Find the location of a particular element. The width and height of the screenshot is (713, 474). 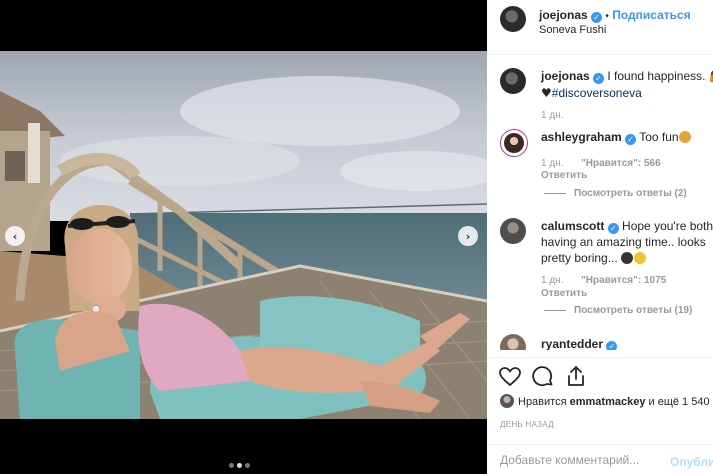

heart-emoji-icon: ♥ is located at coordinates (546, 93).